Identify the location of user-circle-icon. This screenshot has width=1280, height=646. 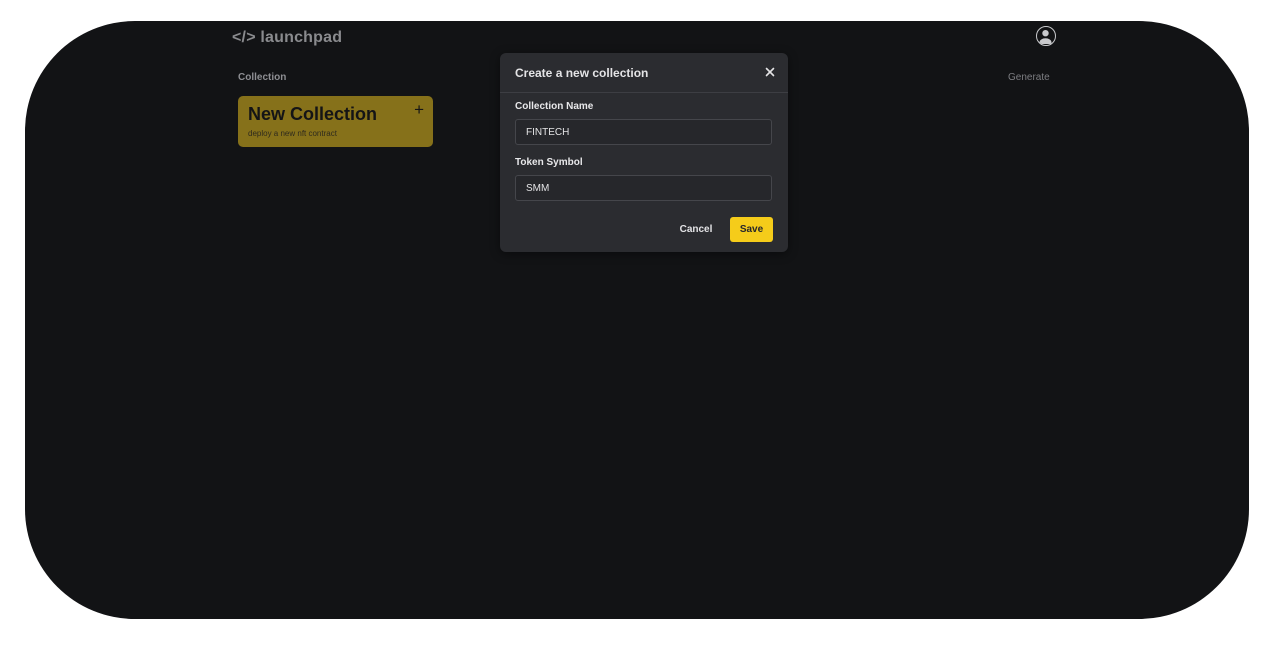
(1045, 37).